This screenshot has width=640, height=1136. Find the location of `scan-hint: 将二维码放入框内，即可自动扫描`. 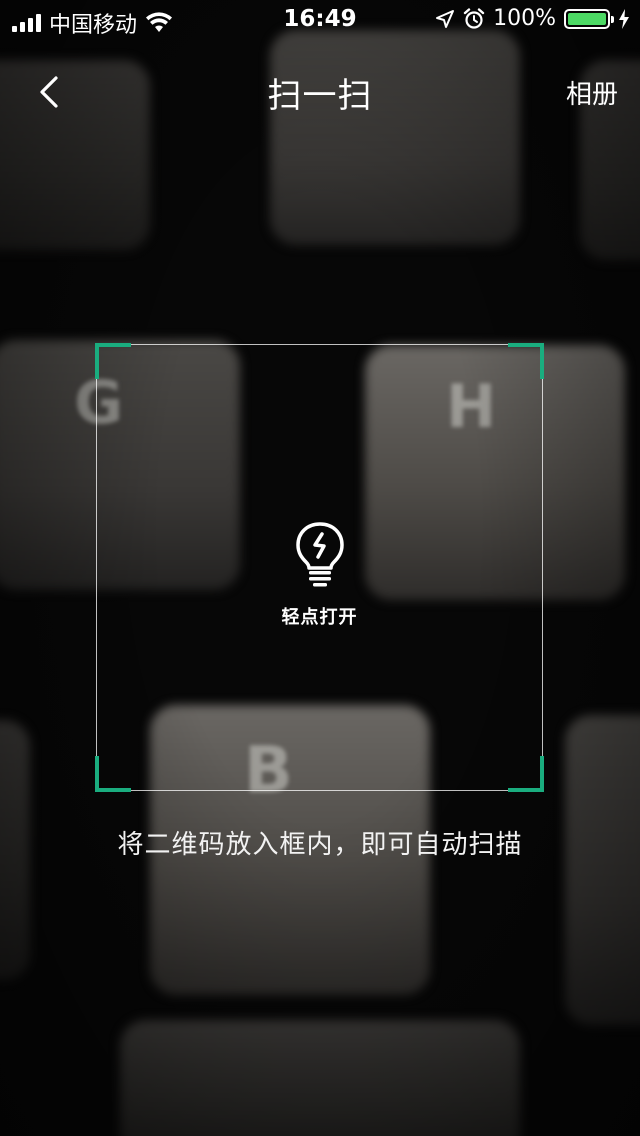

scan-hint: 将二维码放入框内，即可自动扫描 is located at coordinates (320, 845).